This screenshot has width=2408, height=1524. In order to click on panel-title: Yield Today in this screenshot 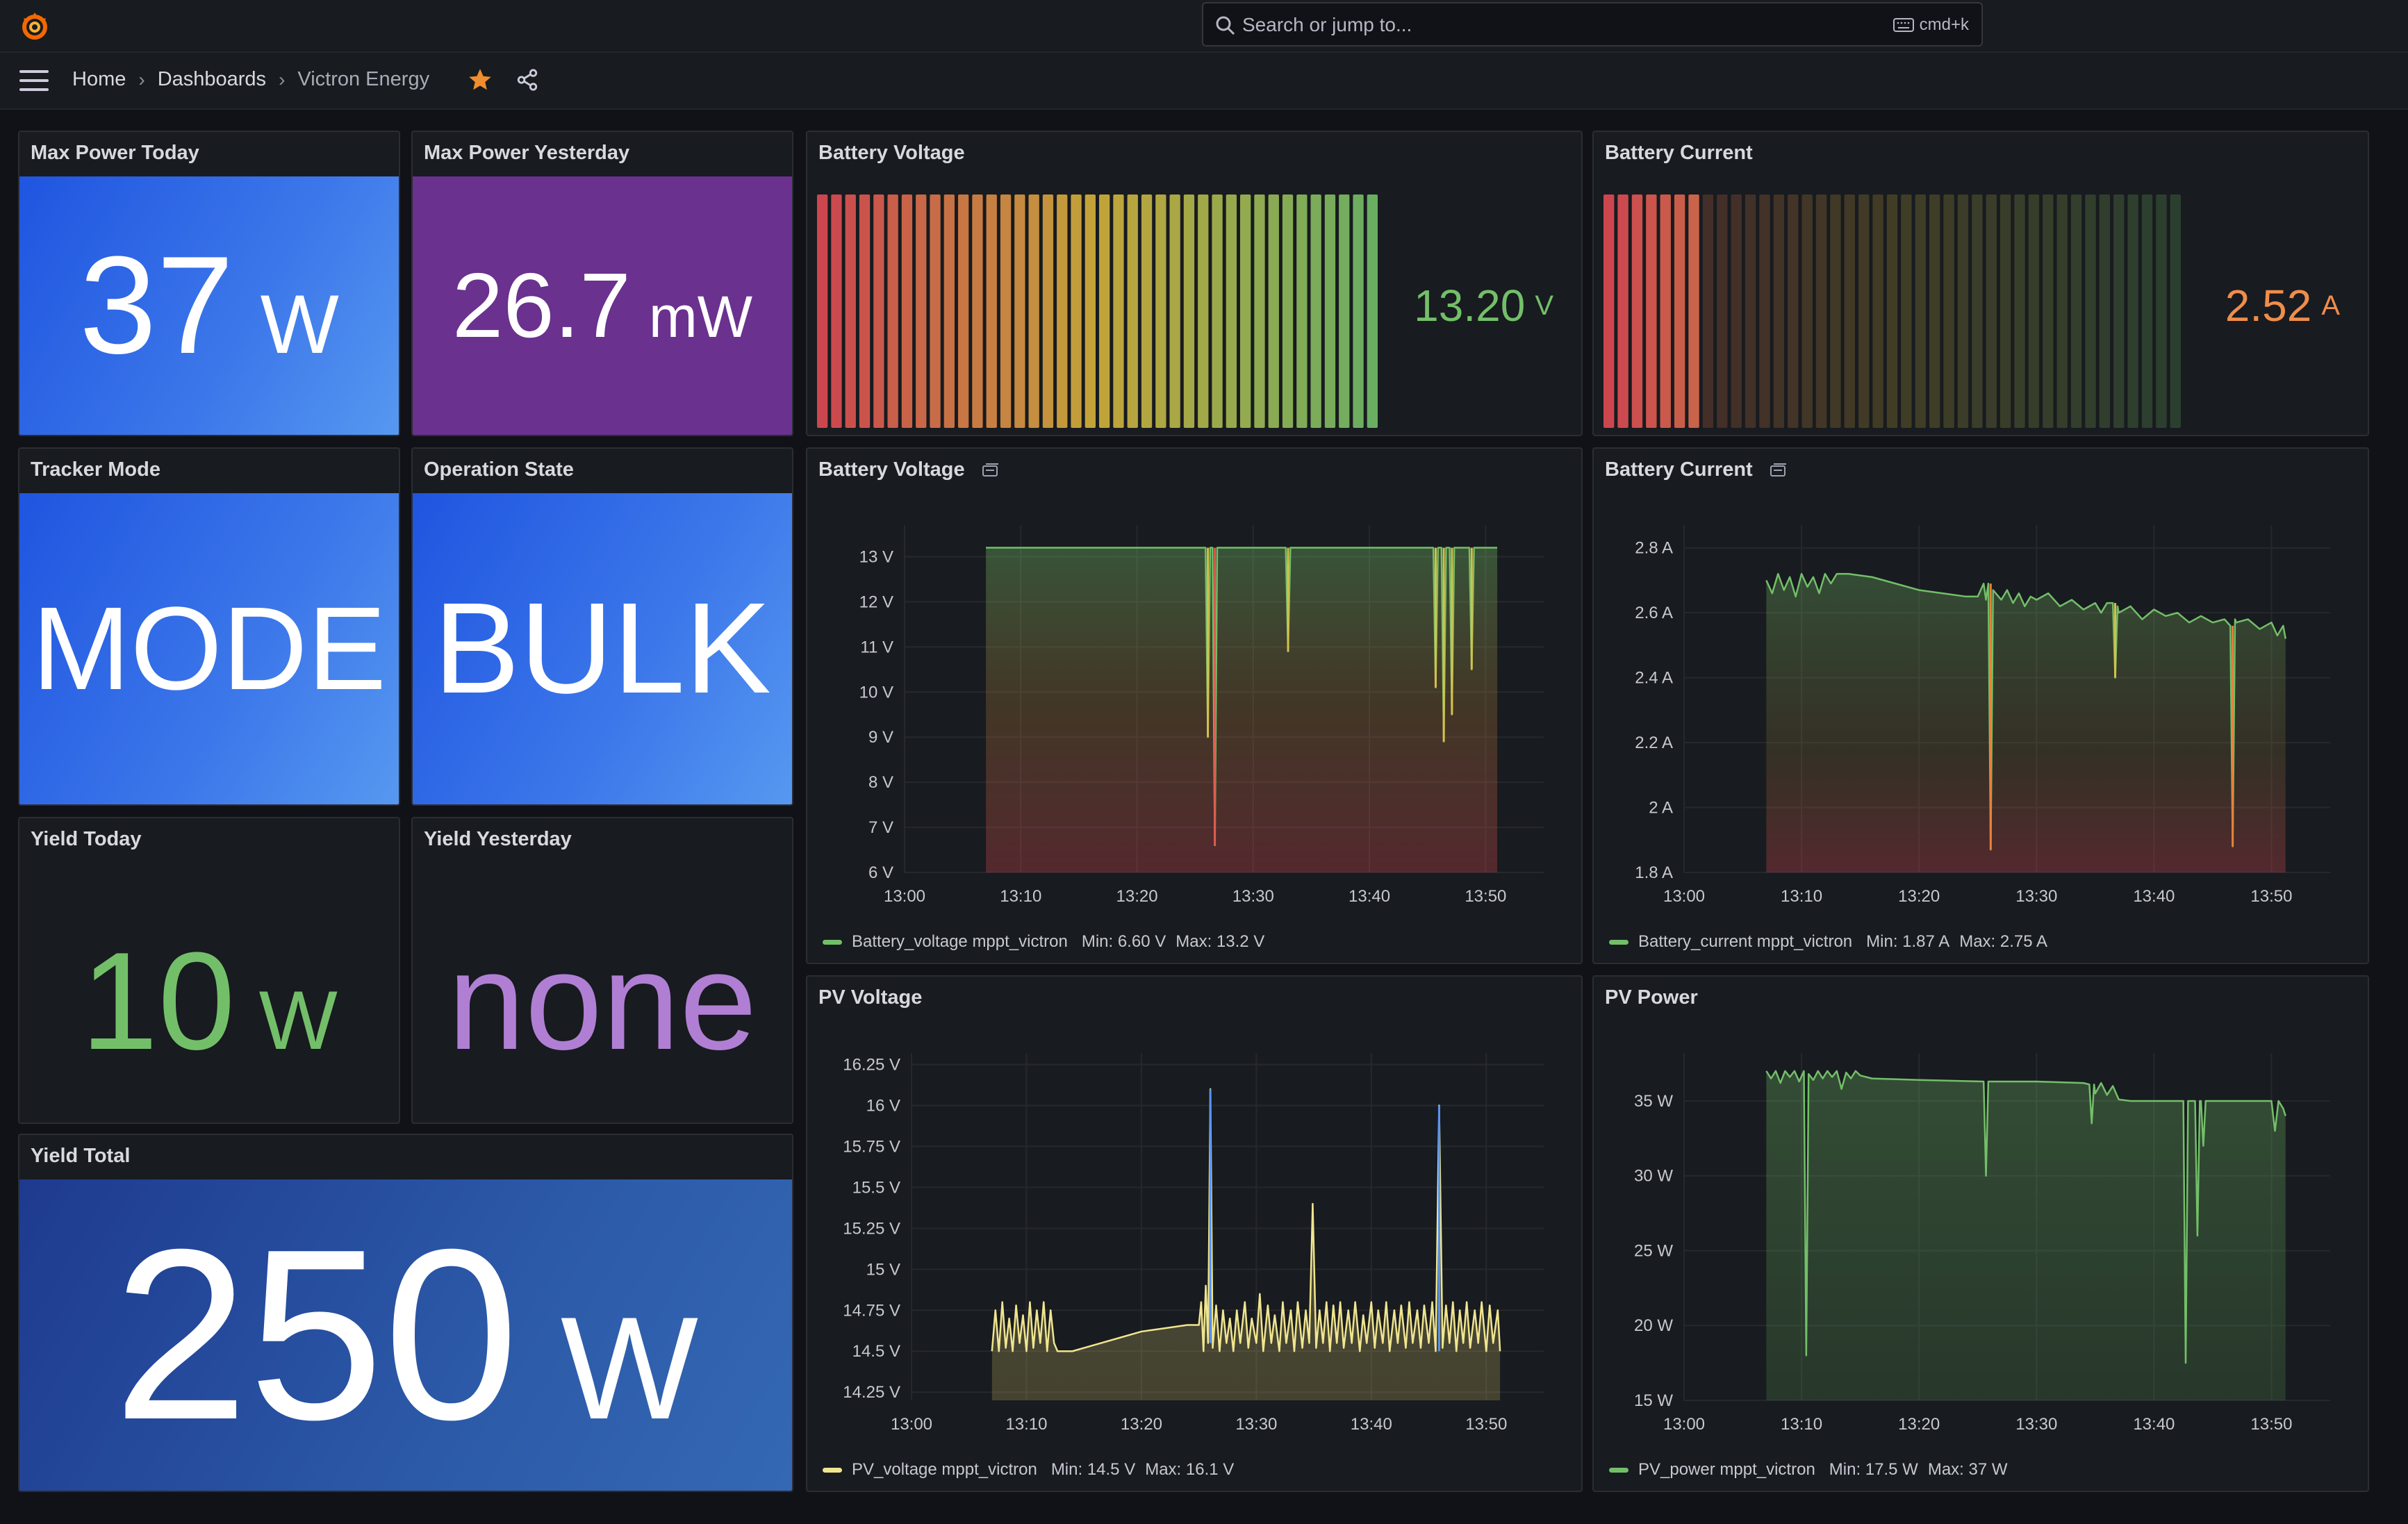, I will do `click(86, 839)`.